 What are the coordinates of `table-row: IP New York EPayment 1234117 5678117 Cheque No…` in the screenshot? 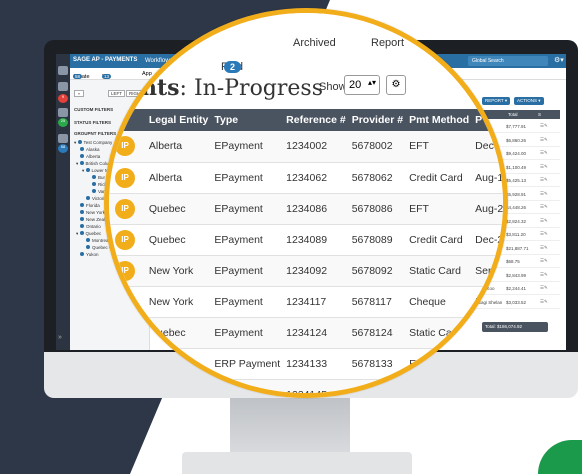 It's located at (306, 302).